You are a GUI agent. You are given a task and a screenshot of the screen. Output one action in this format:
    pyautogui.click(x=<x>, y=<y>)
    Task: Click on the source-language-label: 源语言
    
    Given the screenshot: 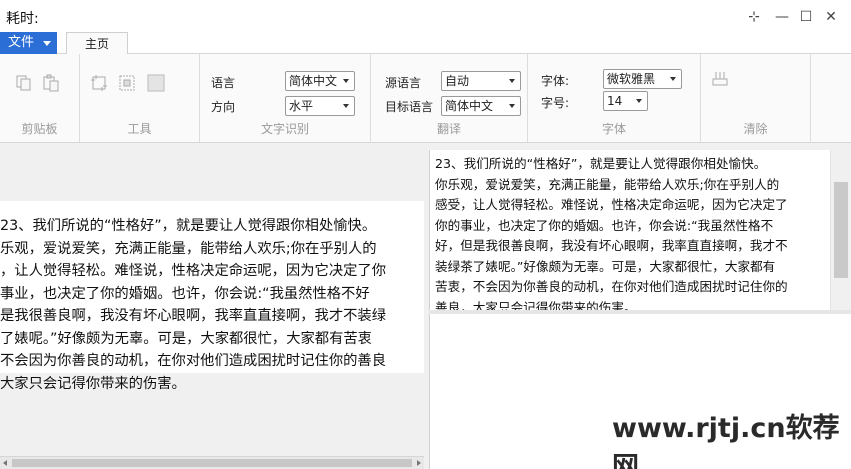 What is the action you would take?
    pyautogui.click(x=403, y=83)
    